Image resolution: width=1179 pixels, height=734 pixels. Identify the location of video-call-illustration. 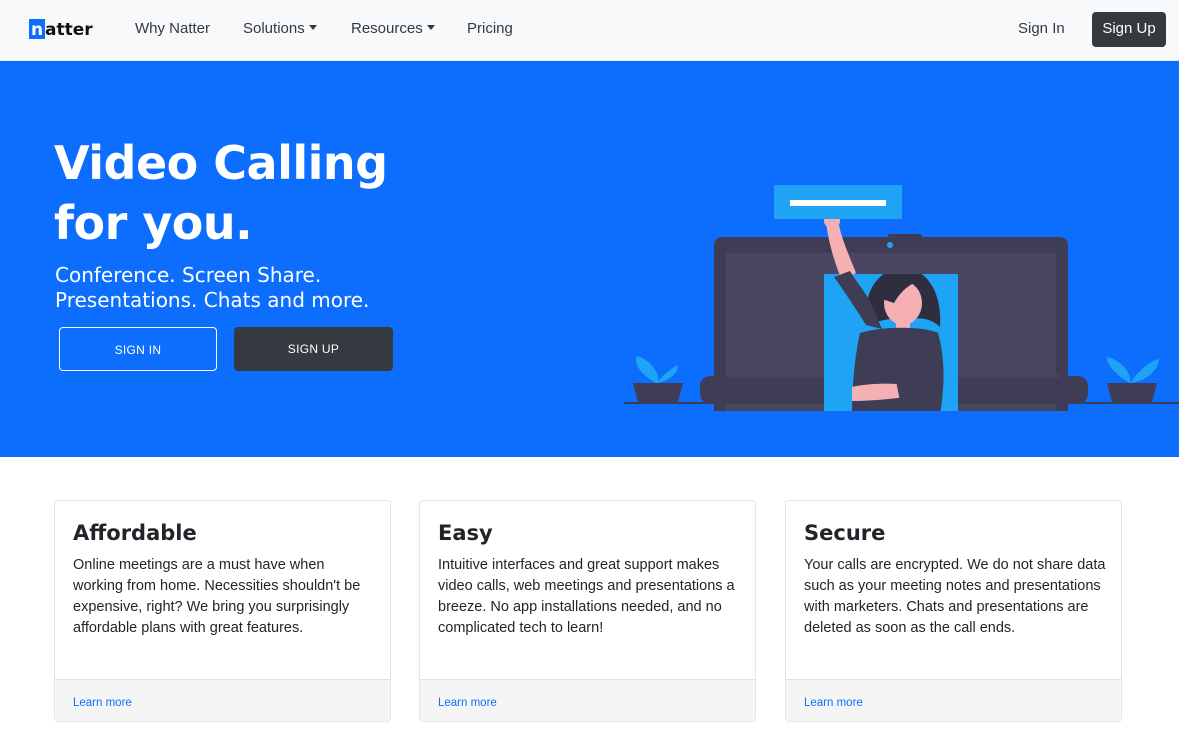
(901, 298).